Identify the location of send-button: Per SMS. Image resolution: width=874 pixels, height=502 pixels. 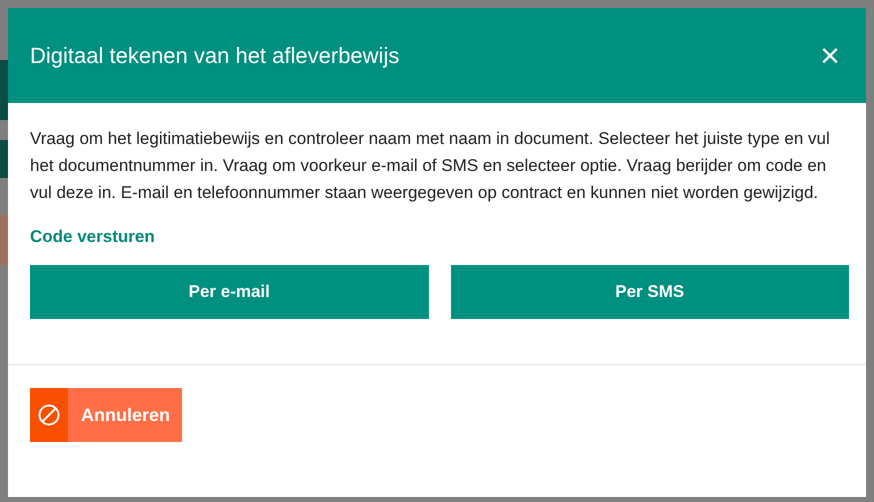
(649, 292).